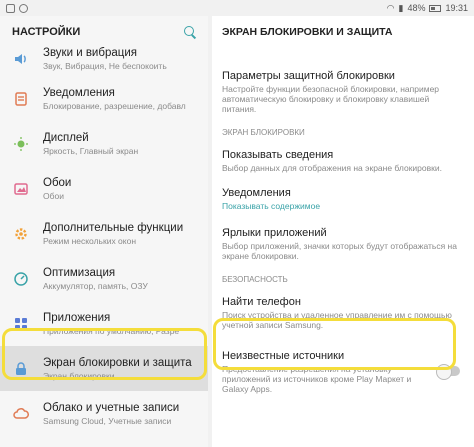  What do you see at coordinates (46, 32) in the screenshot?
I see `settings-title: НАСТРОЙКИ` at bounding box center [46, 32].